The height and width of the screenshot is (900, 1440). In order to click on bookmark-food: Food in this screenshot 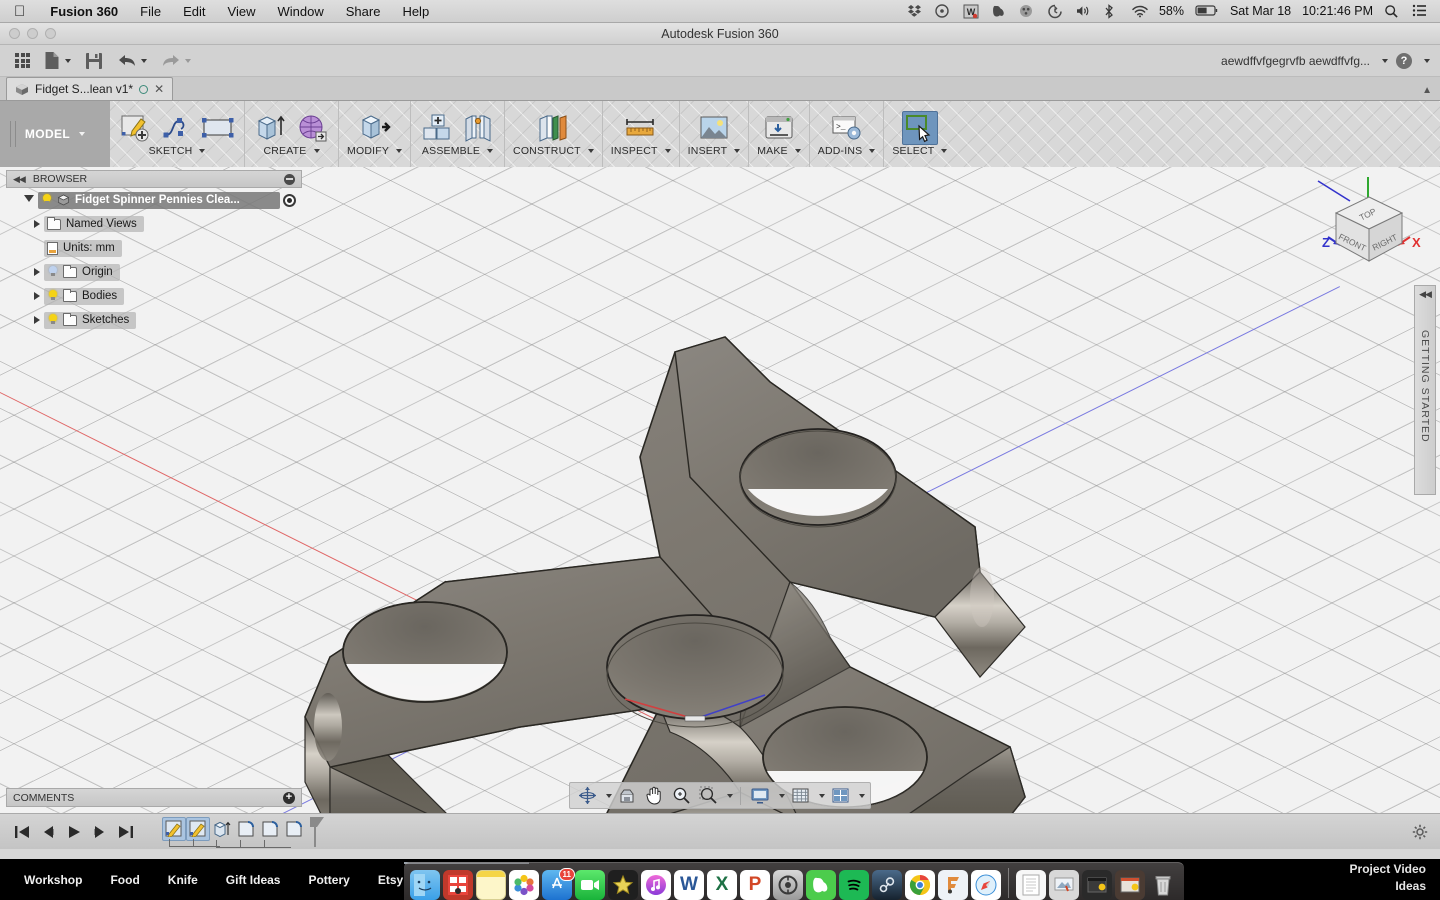, I will do `click(124, 880)`.